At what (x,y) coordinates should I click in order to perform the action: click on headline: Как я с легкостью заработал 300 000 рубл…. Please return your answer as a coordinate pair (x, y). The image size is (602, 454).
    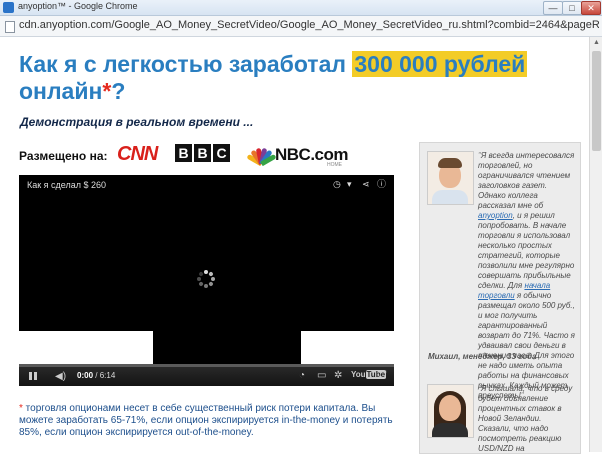
    Looking at the image, I should click on (301, 78).